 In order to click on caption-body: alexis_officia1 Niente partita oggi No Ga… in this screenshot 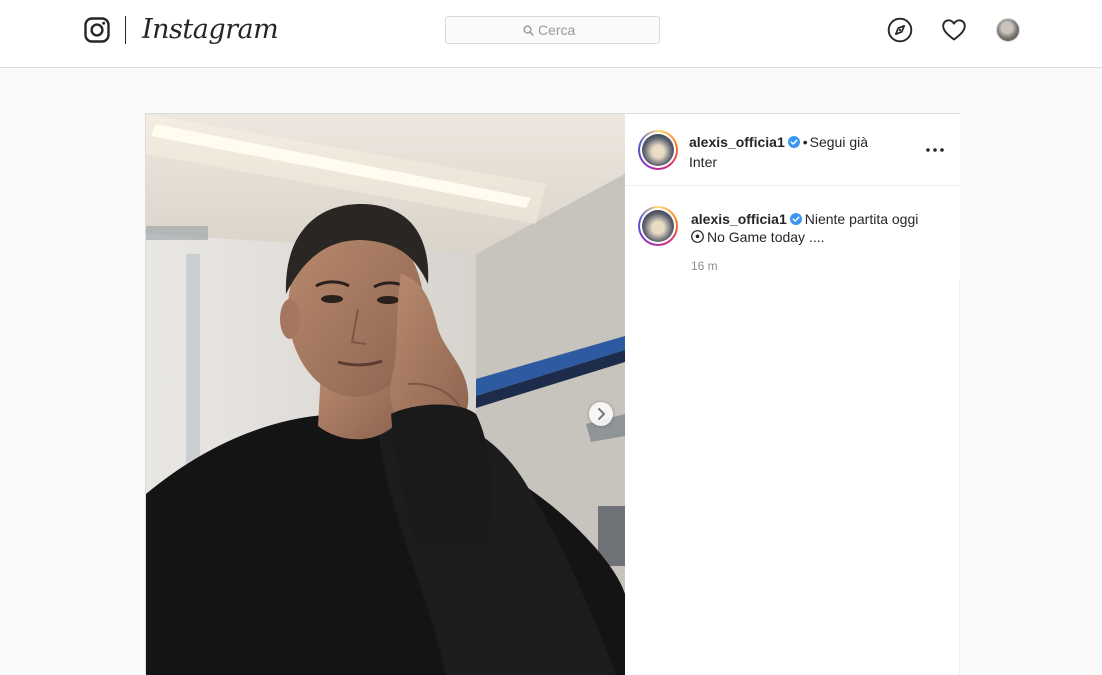, I will do `click(818, 228)`.